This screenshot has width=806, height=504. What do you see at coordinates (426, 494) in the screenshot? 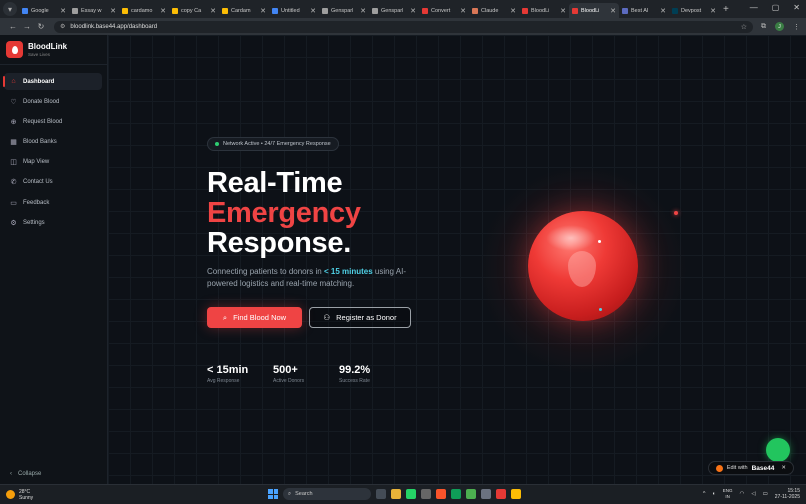
I see `settings-app-icon` at bounding box center [426, 494].